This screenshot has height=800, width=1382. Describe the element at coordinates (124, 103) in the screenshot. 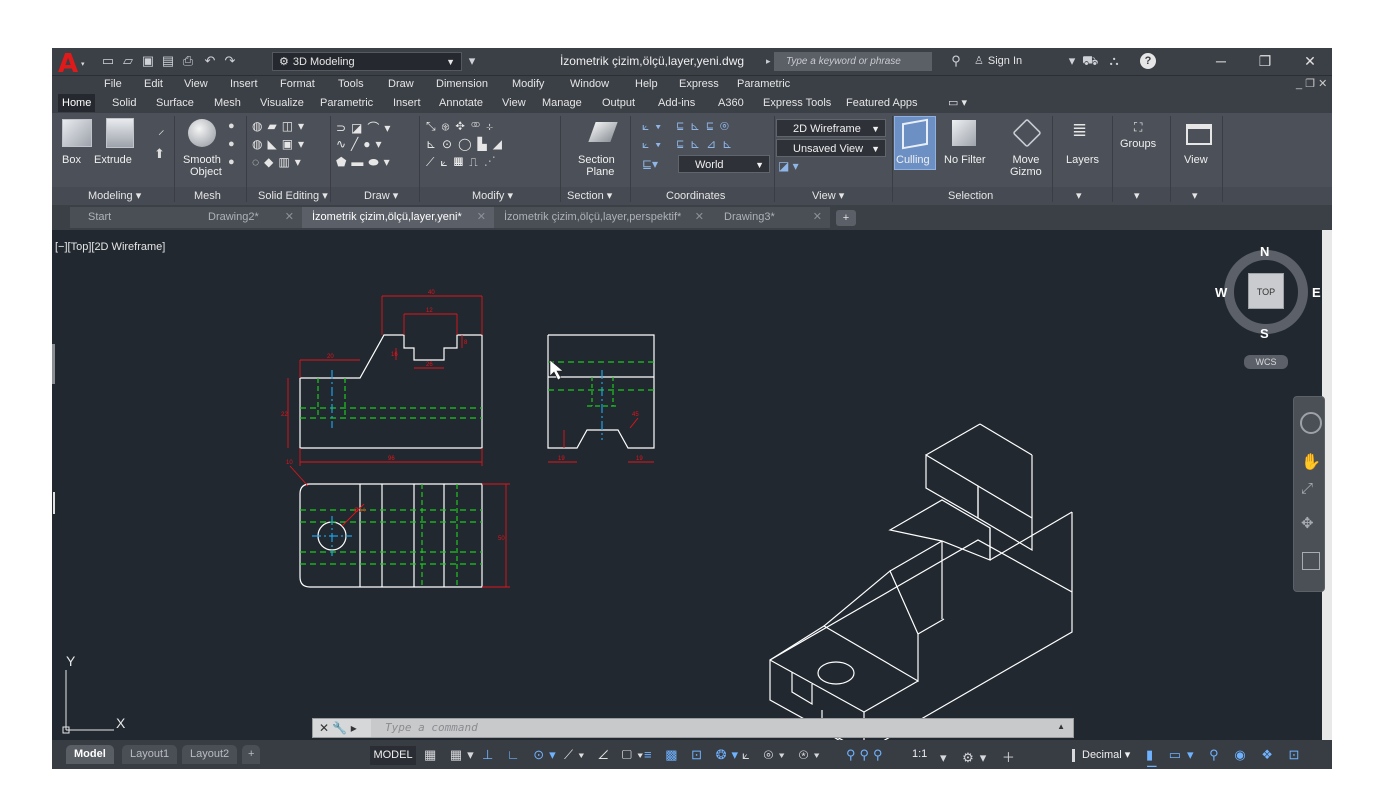

I see `tab-solid: Solid` at that location.